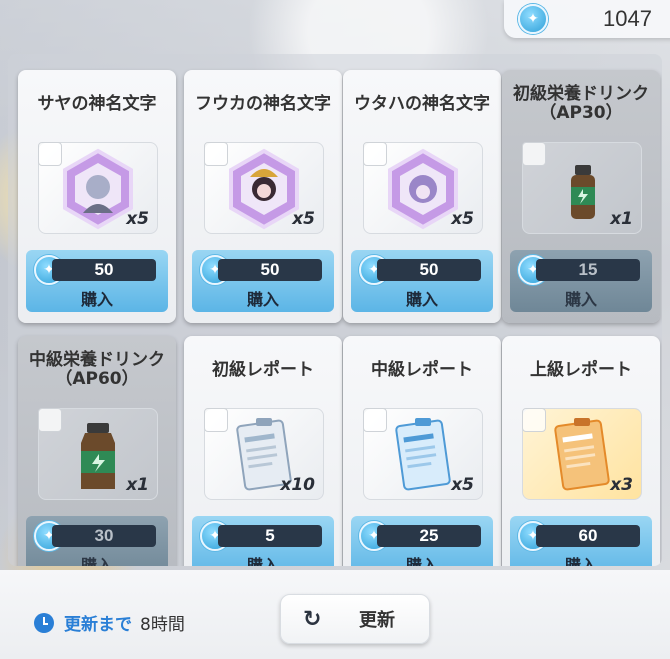 Image resolution: width=670 pixels, height=659 pixels. Describe the element at coordinates (422, 103) in the screenshot. I see `item-title: ウタハの神名文字` at that location.